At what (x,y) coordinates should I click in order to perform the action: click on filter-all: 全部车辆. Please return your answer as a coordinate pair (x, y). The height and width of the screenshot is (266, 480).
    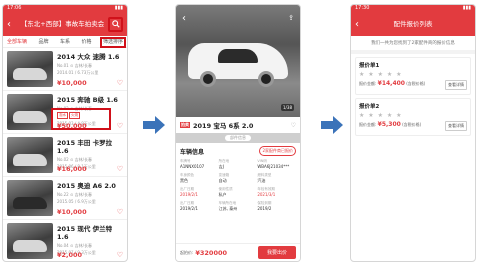
    Looking at the image, I should click on (17, 41).